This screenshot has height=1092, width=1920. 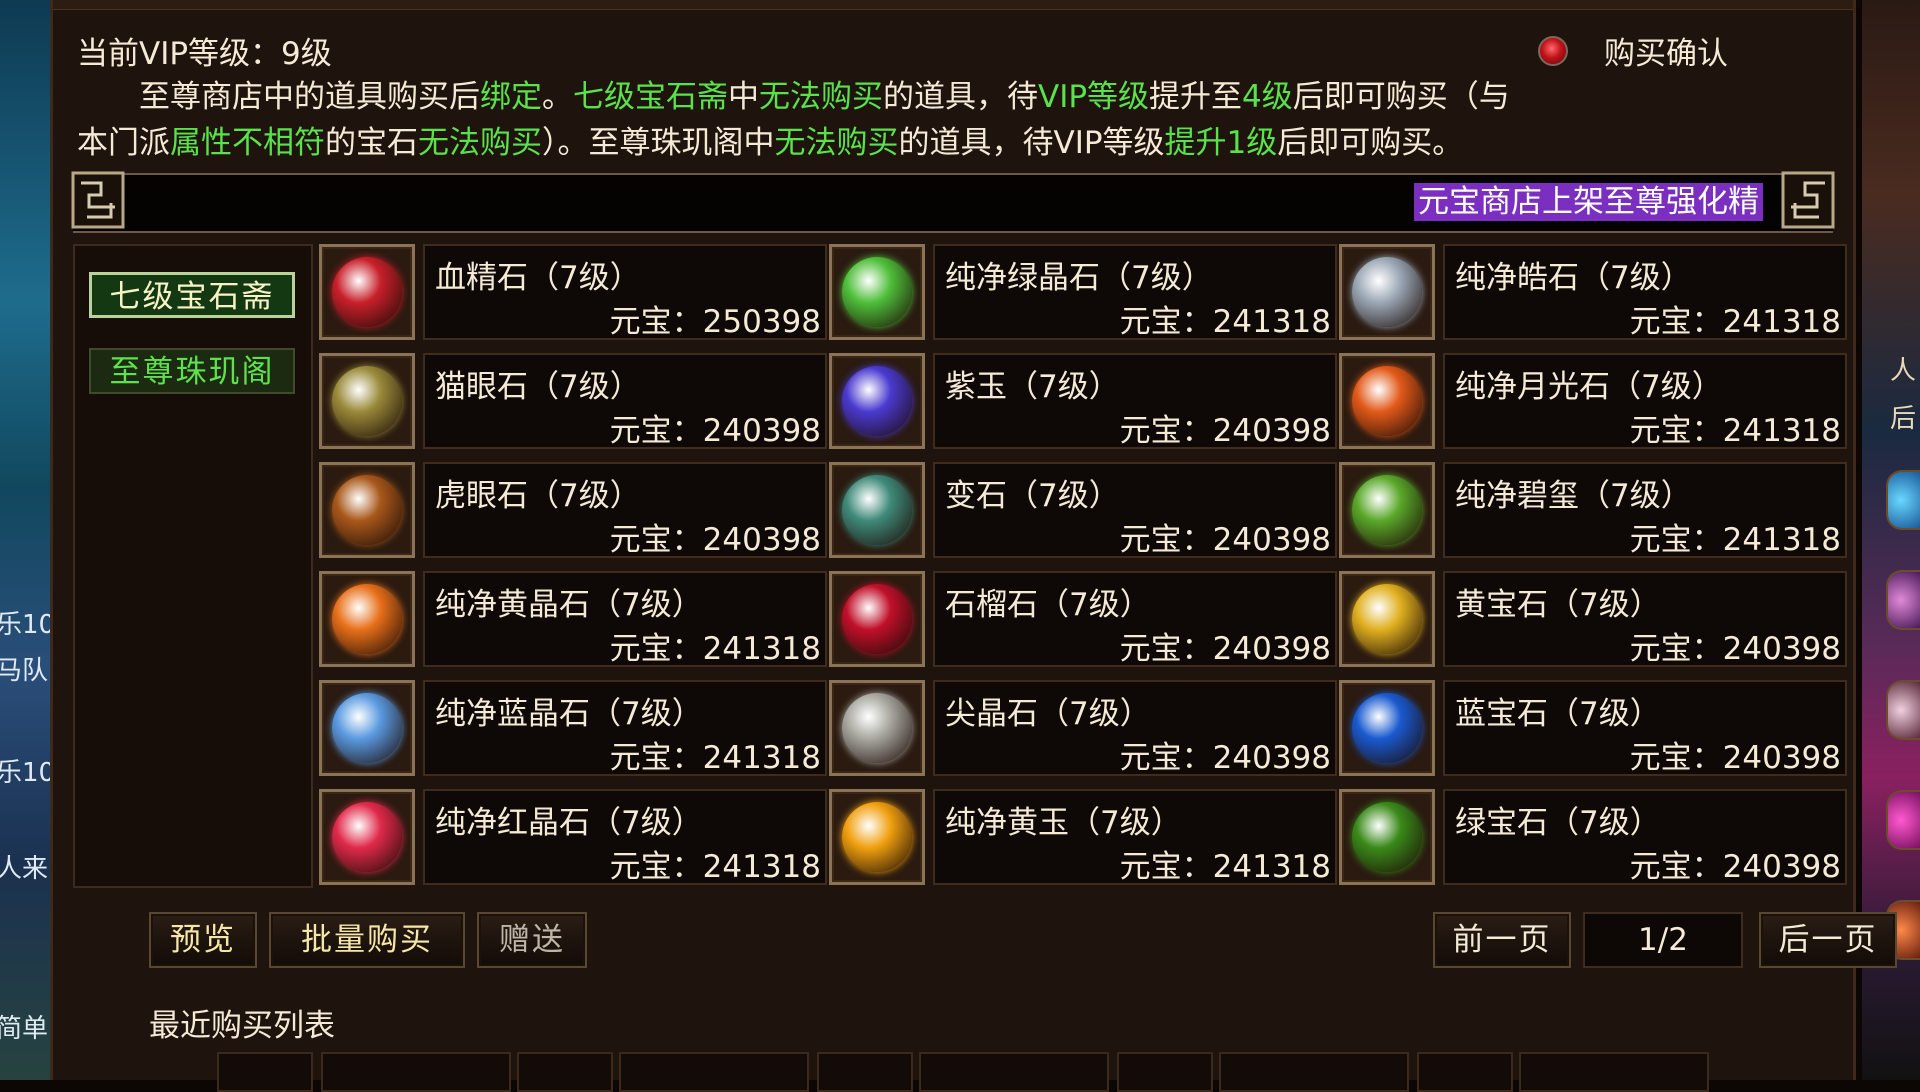 I want to click on item-info-panel: 尖晶石（7级） 元宝：240398, so click(x=1135, y=728).